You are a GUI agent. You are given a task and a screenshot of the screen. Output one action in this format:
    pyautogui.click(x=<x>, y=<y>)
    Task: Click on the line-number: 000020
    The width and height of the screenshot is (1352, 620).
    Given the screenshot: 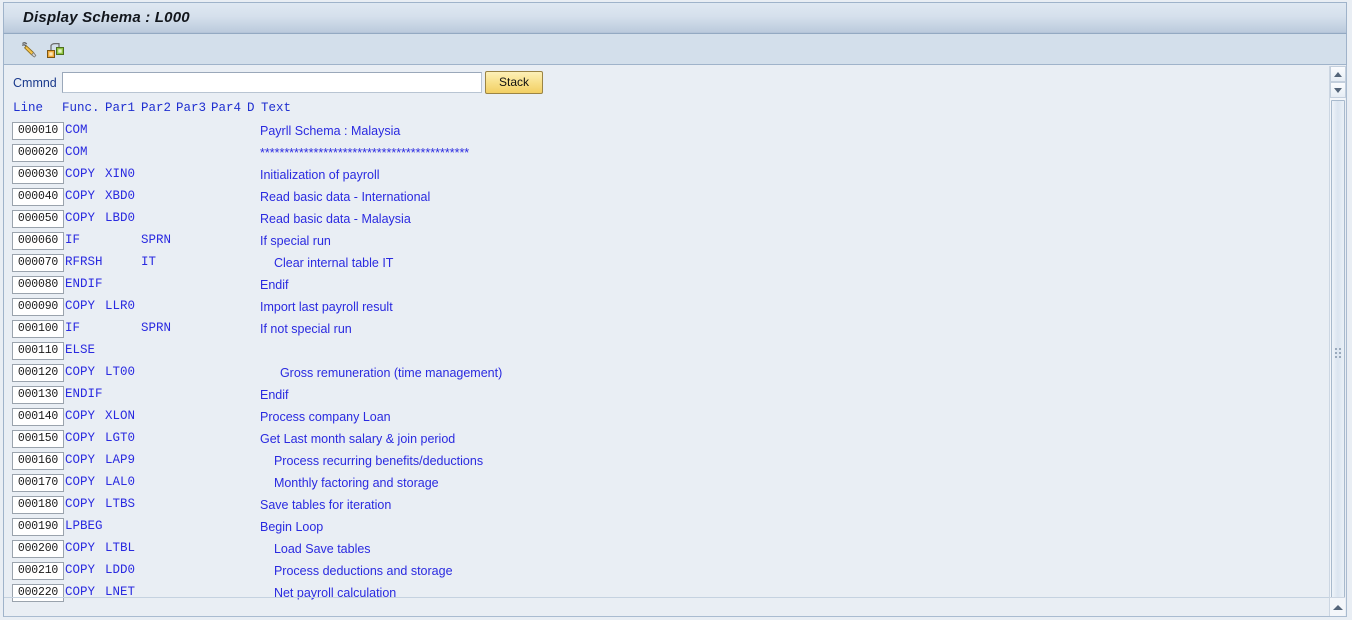 What is the action you would take?
    pyautogui.click(x=38, y=153)
    